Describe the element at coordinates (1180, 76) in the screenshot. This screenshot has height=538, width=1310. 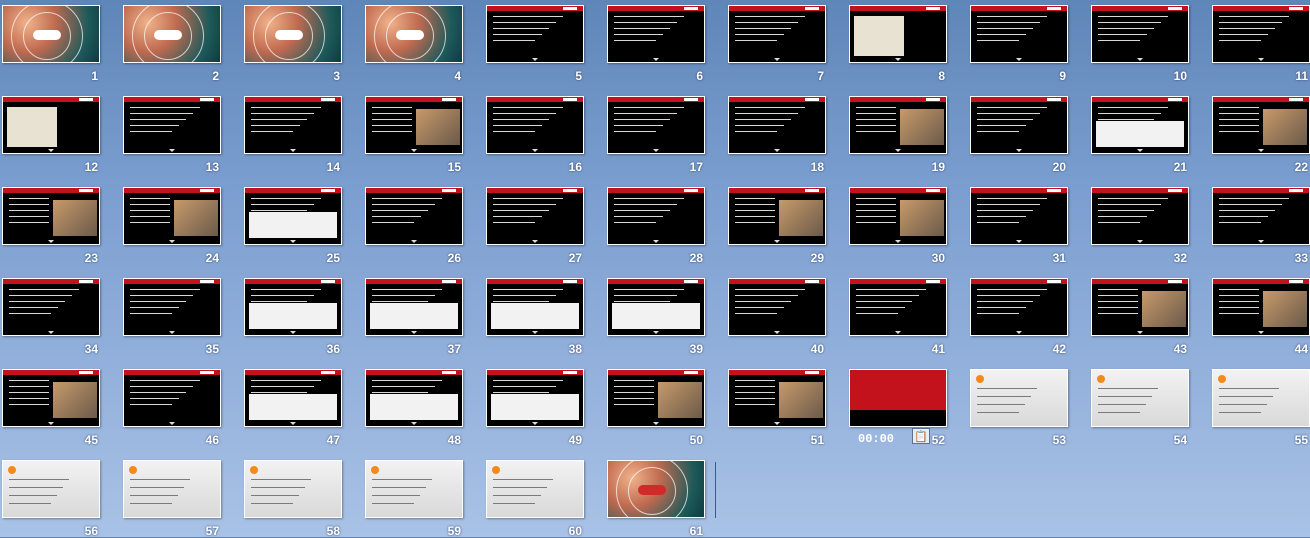
I see `slide-number: 10` at that location.